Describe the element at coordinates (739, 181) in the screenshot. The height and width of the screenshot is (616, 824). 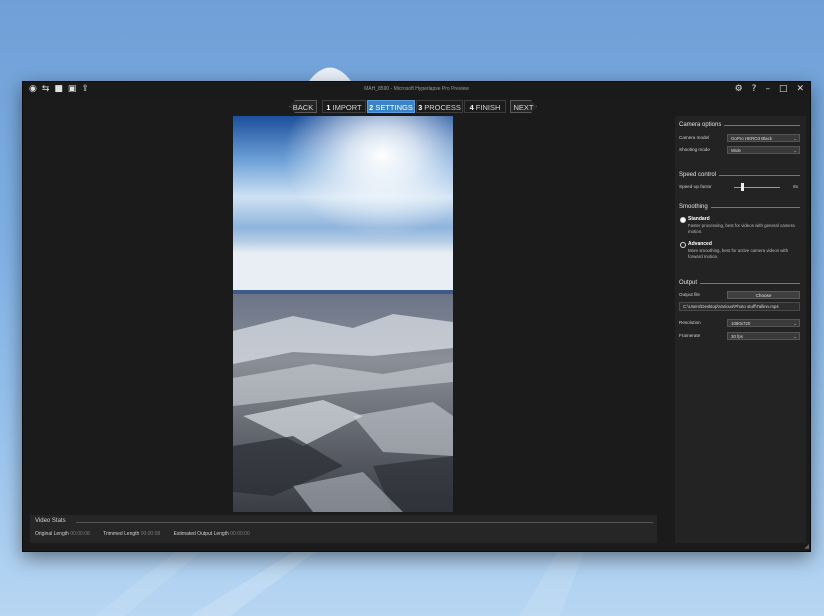
I see `speed-control-section: Speed control Speed-up factor 8x` at that location.